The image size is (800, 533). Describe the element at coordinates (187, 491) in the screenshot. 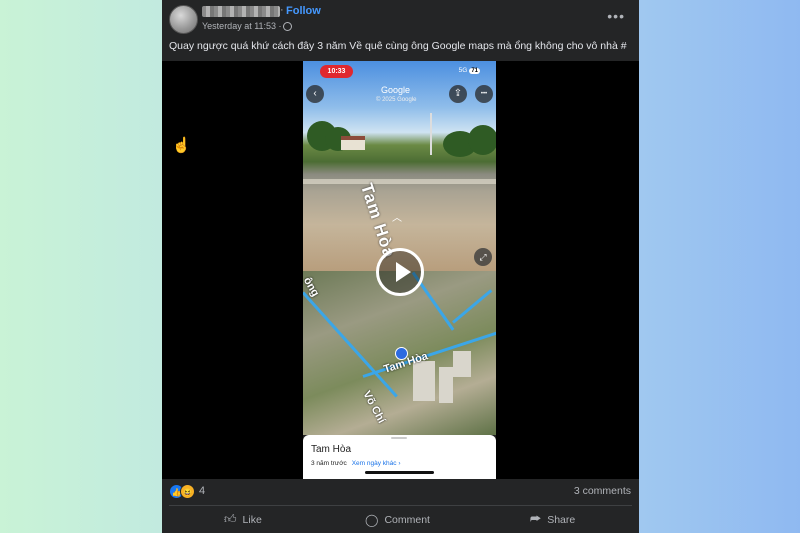

I see `haha-reaction-icon: 😆` at that location.